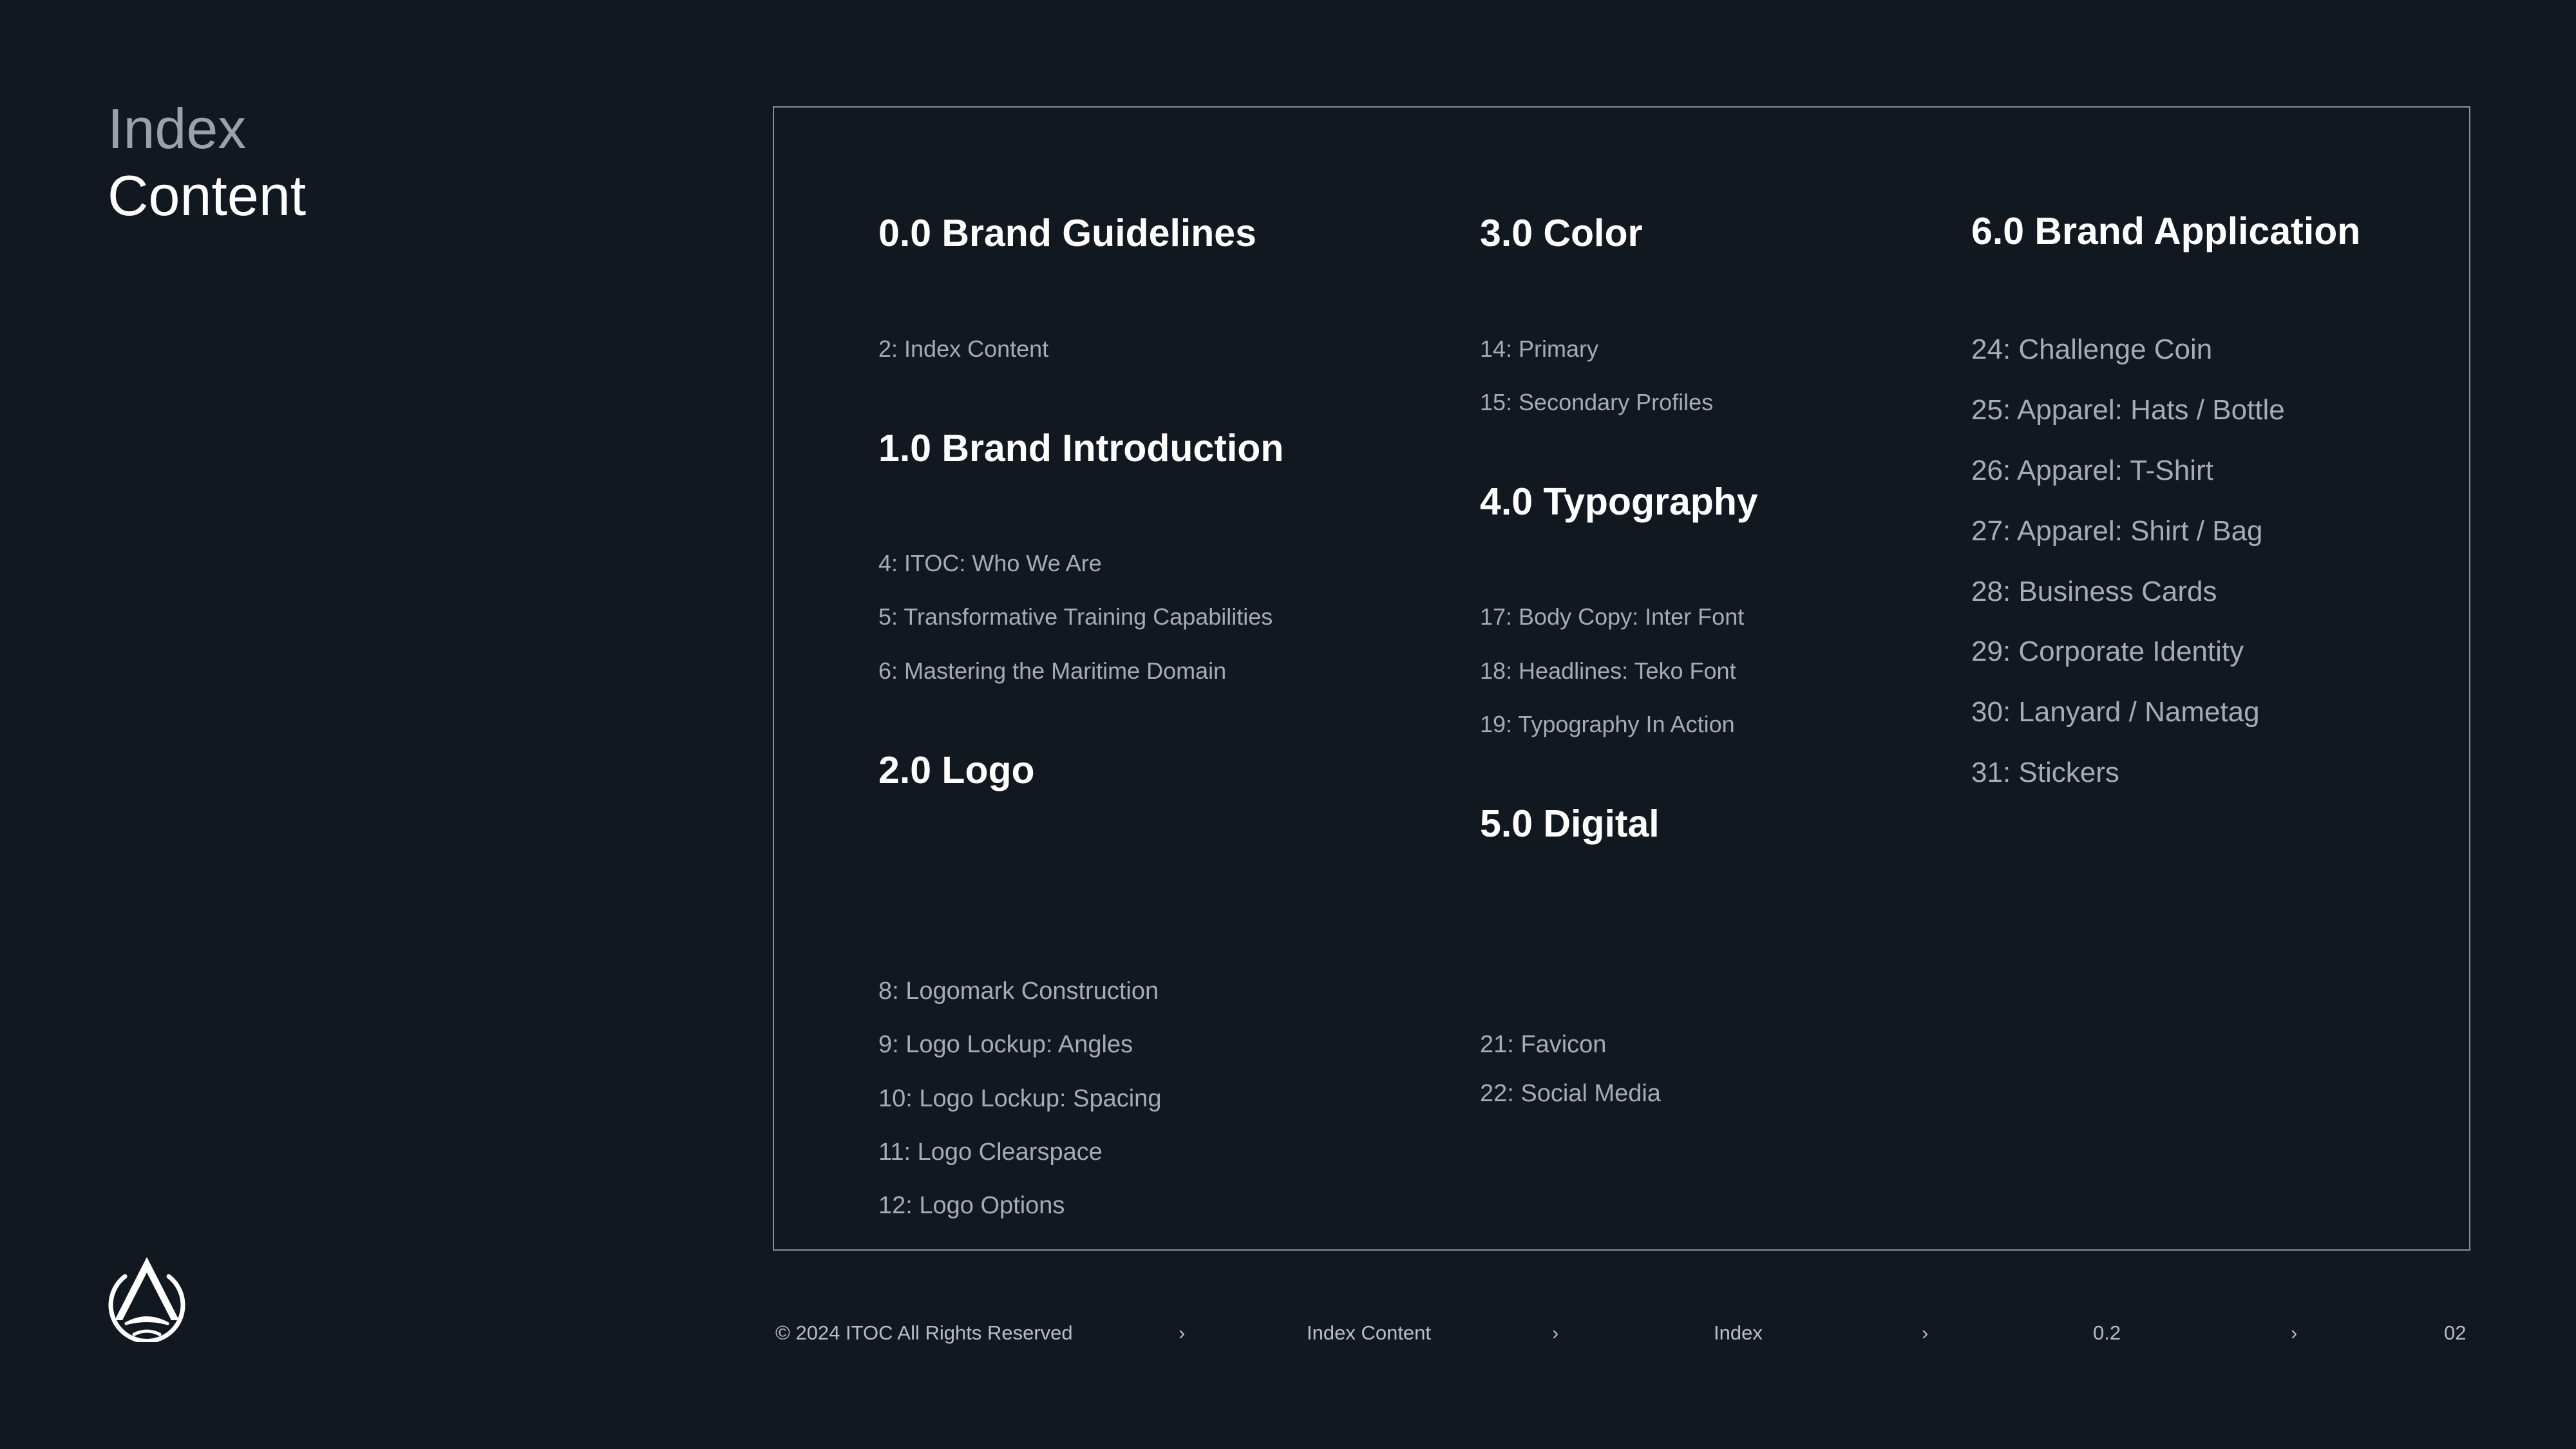 Image resolution: width=2576 pixels, height=1449 pixels. Describe the element at coordinates (1018, 991) in the screenshot. I see `toc-entry: 8: Logomark Construction` at that location.